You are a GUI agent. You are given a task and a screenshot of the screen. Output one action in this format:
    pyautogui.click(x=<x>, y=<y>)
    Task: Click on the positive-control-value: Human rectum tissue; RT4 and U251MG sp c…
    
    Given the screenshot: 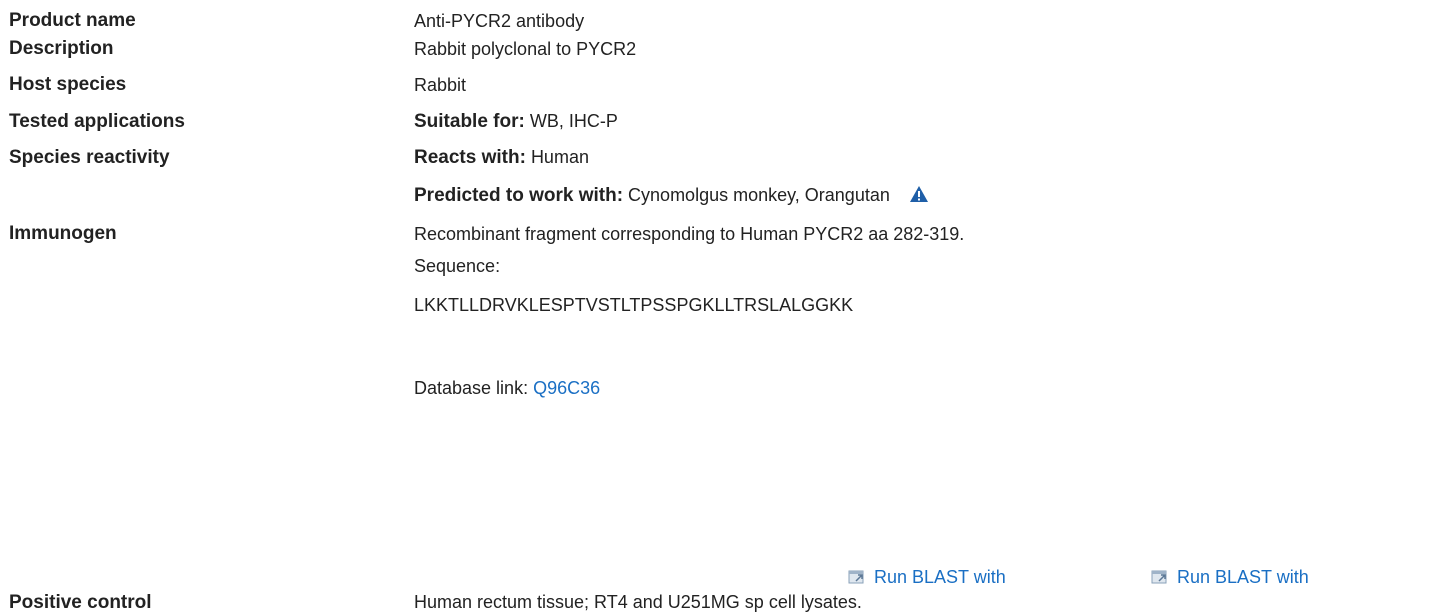 What is the action you would take?
    pyautogui.click(x=638, y=602)
    